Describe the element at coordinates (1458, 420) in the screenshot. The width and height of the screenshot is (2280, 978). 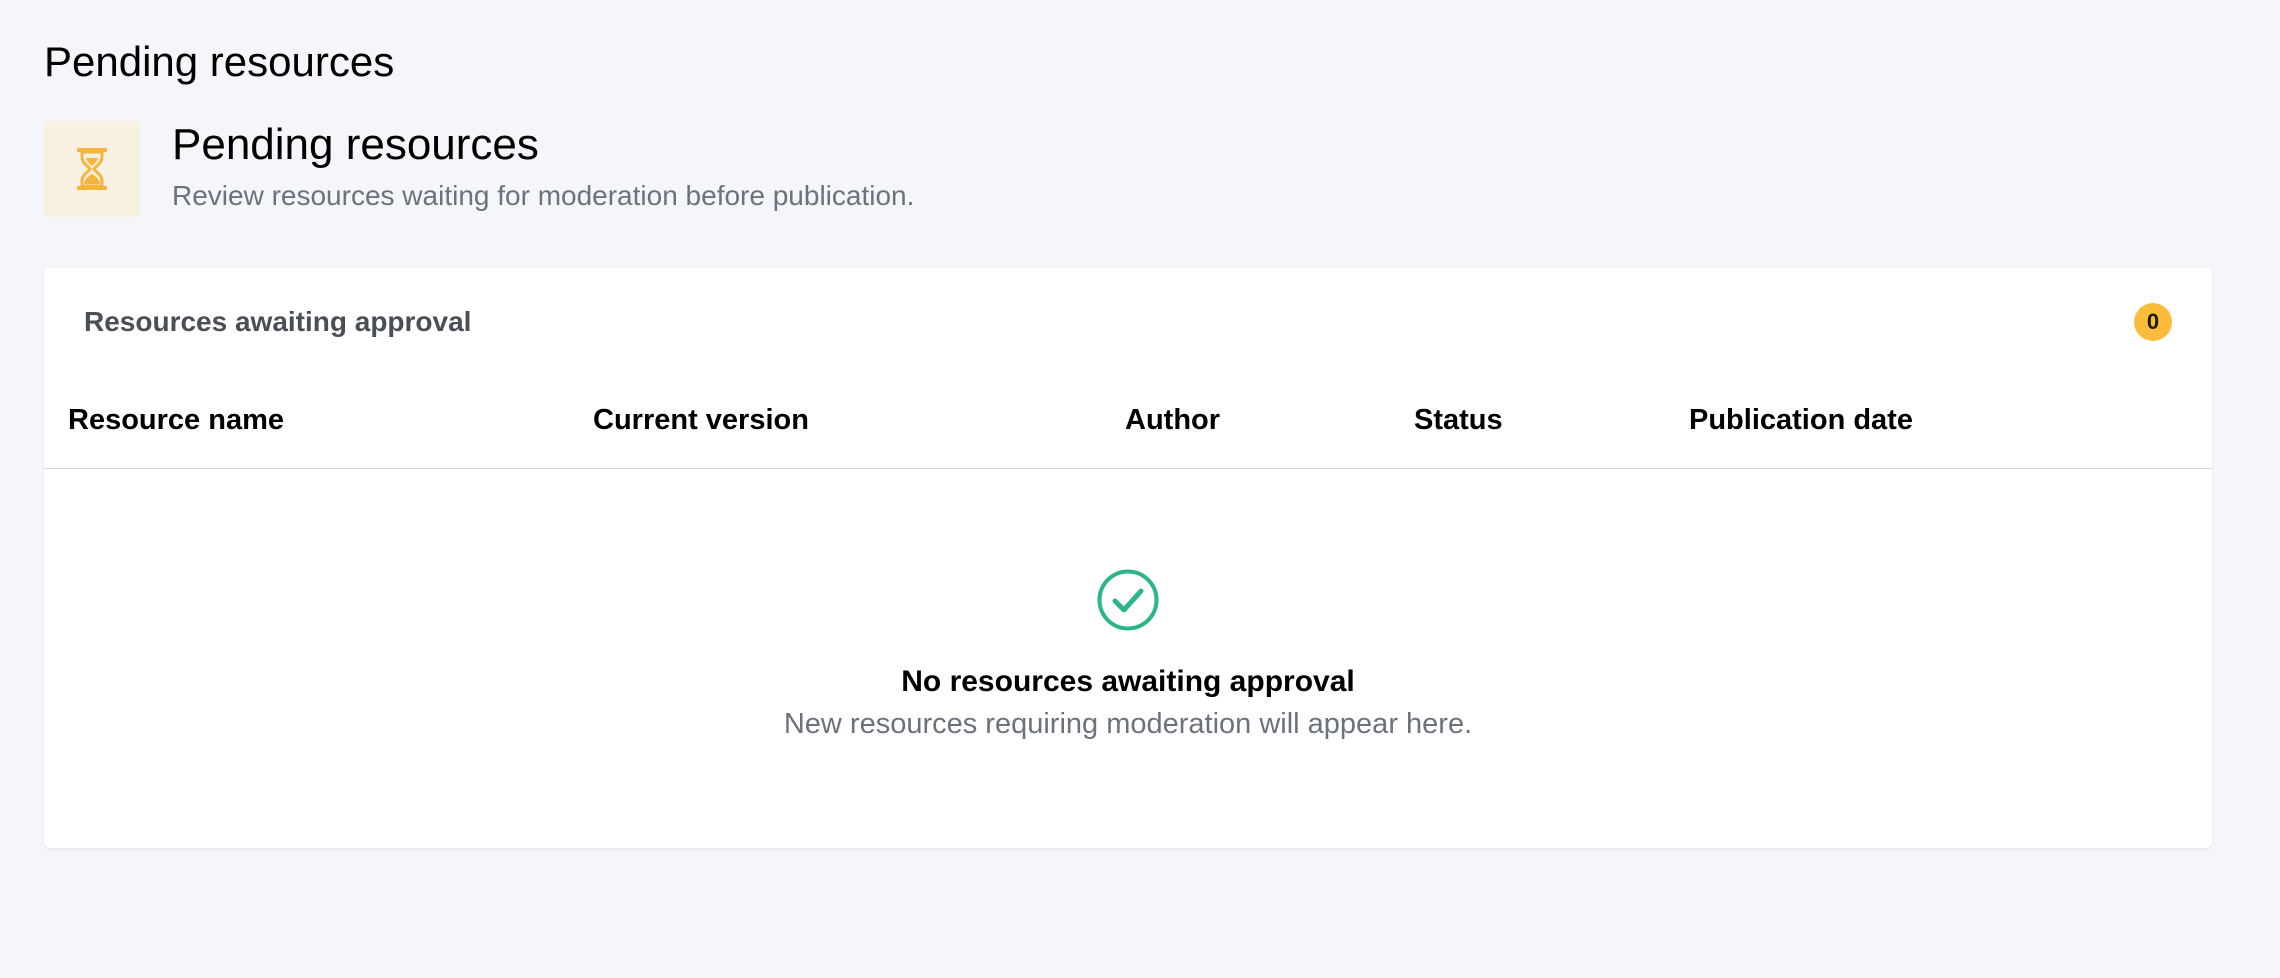
I see `column-header-status: Status` at that location.